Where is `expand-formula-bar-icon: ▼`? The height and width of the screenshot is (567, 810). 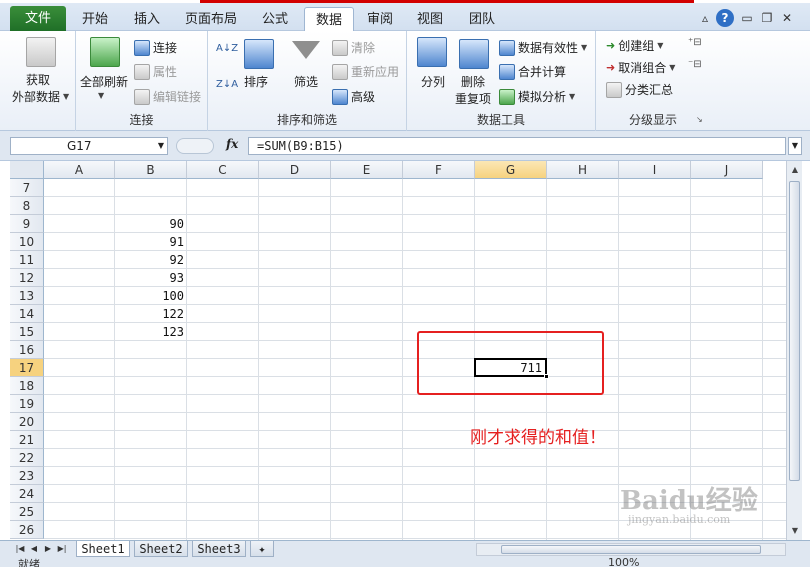
expand-formula-bar-icon: ▼ is located at coordinates (795, 146).